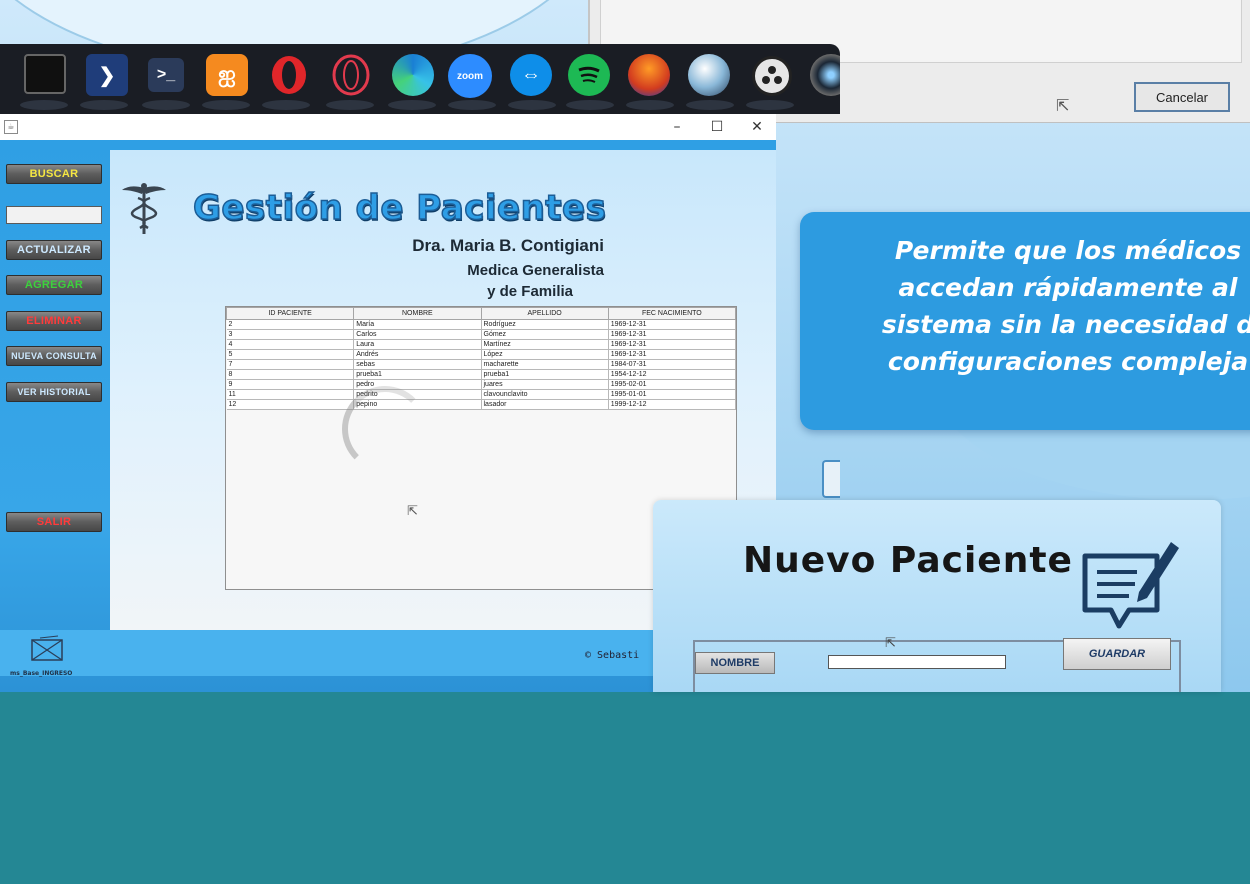  What do you see at coordinates (757, 127) in the screenshot?
I see `close-button: ✕` at bounding box center [757, 127].